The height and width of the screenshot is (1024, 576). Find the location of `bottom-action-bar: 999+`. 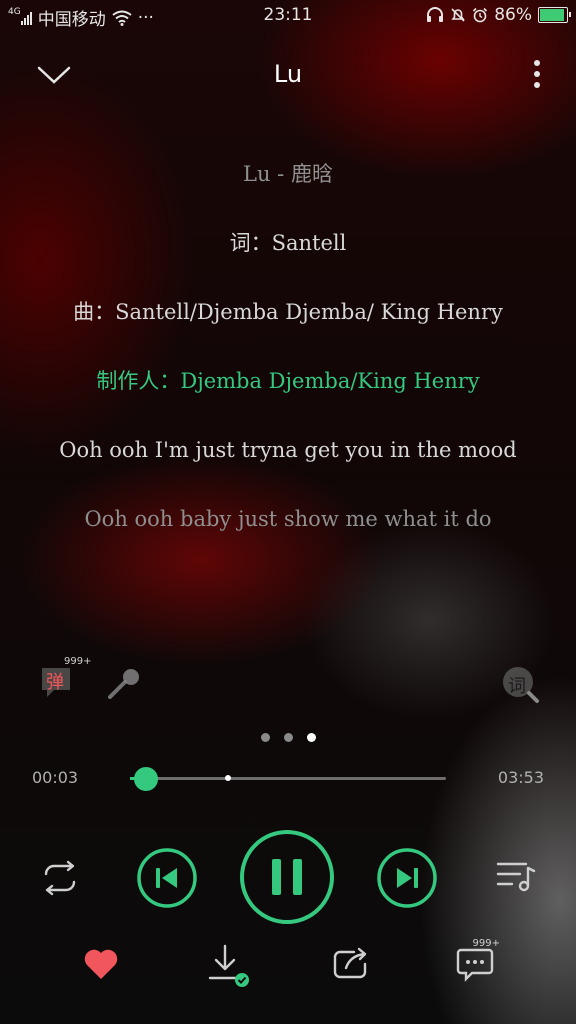

bottom-action-bar: 999+ is located at coordinates (288, 969).